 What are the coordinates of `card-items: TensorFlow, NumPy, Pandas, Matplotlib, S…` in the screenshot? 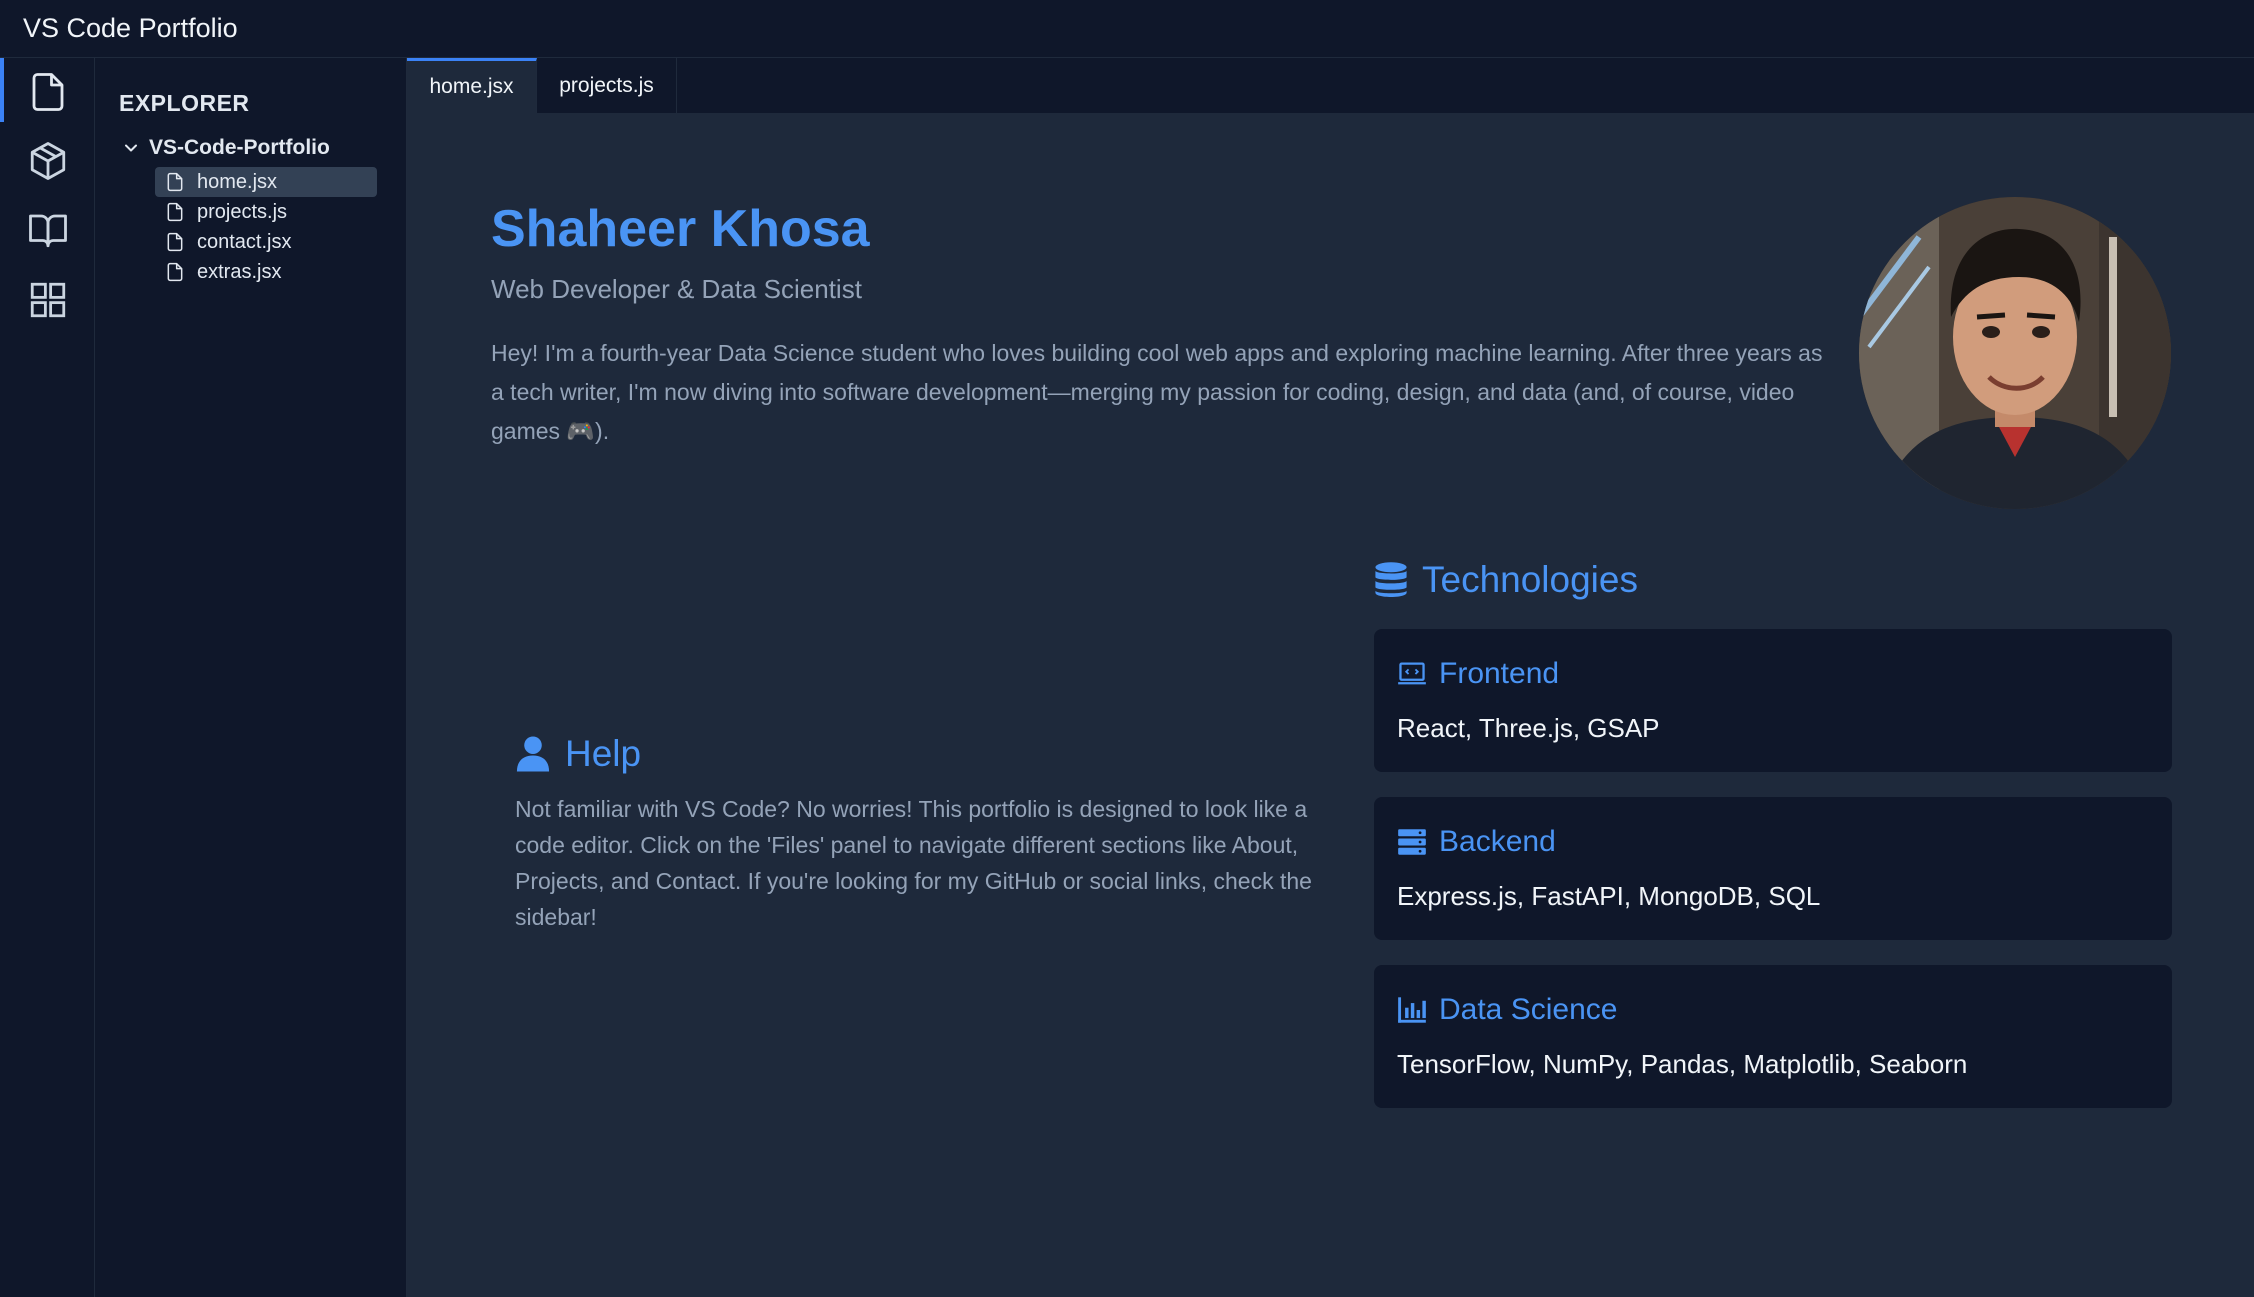 It's located at (1682, 1064).